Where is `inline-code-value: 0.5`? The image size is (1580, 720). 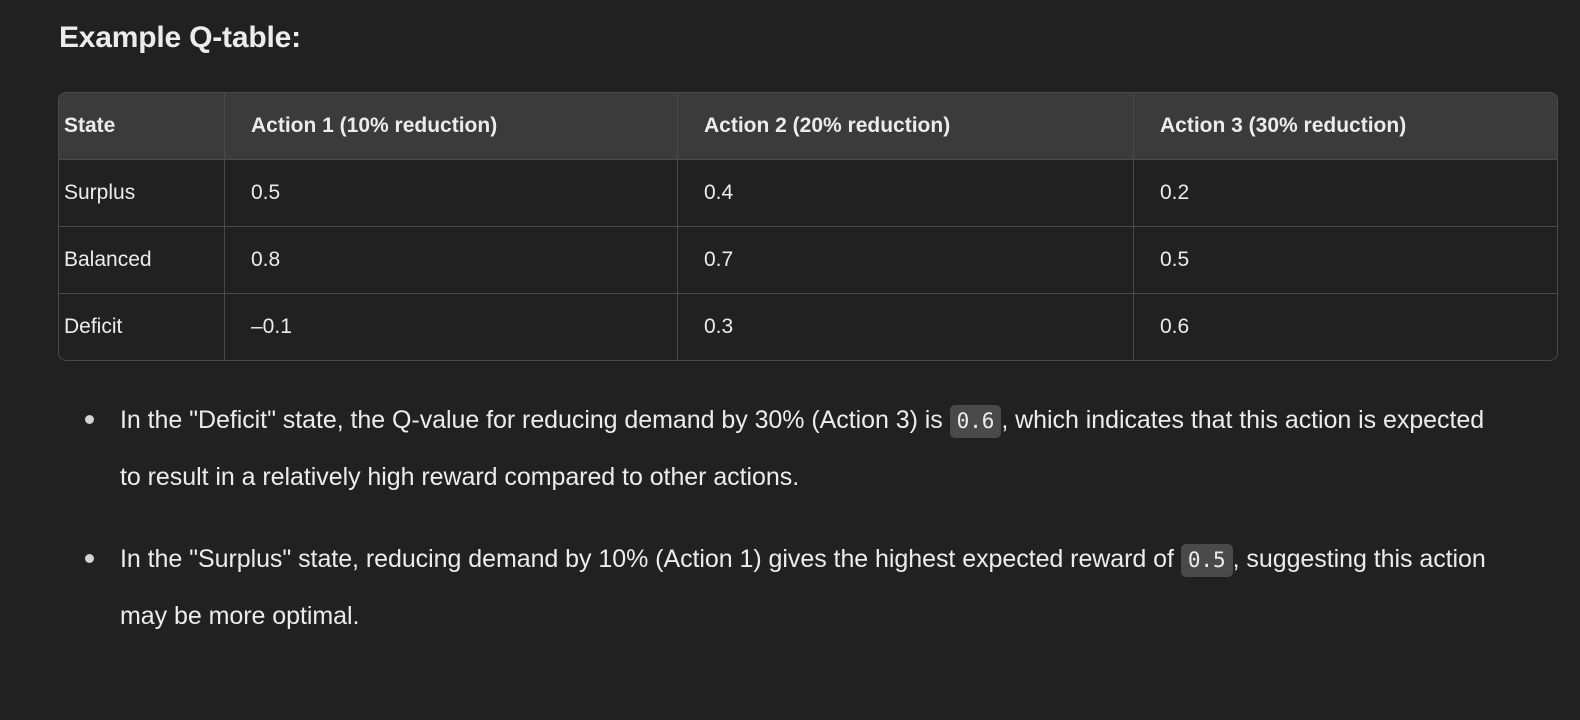 inline-code-value: 0.5 is located at coordinates (1206, 560).